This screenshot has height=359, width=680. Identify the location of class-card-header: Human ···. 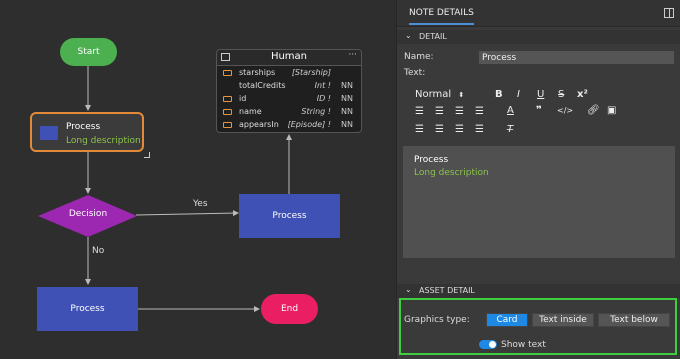
(289, 58).